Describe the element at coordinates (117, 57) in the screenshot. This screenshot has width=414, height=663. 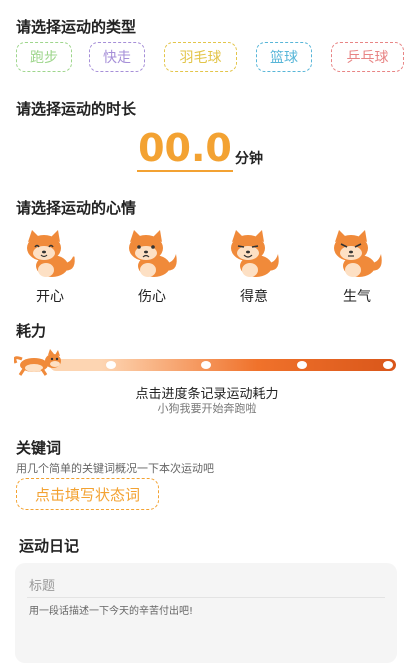
I see `chip-brisk-walk: 快走` at that location.